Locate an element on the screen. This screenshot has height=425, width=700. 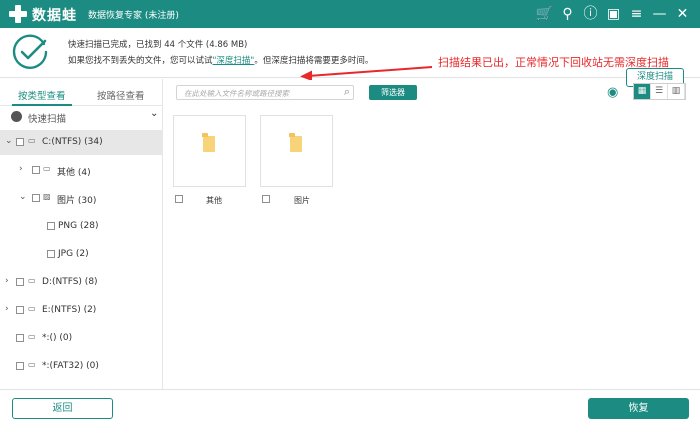
tab-by-type: 按类型查看 is located at coordinates (42, 95).